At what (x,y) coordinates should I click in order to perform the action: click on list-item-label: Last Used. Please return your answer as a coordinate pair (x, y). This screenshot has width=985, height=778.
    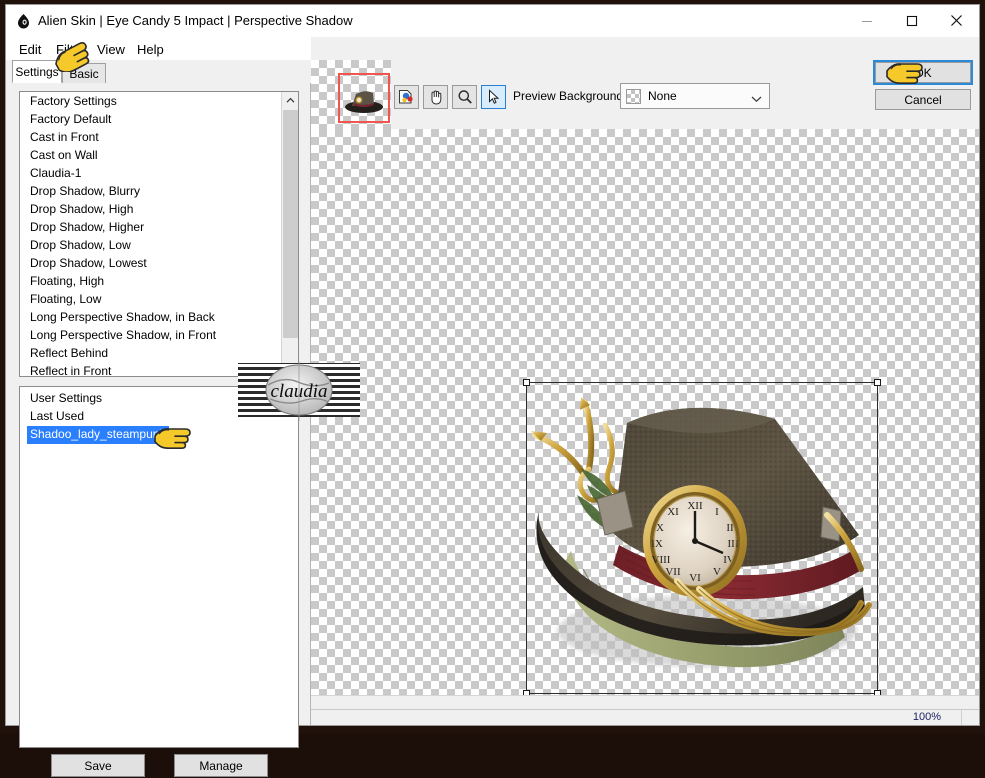
    Looking at the image, I should click on (57, 416).